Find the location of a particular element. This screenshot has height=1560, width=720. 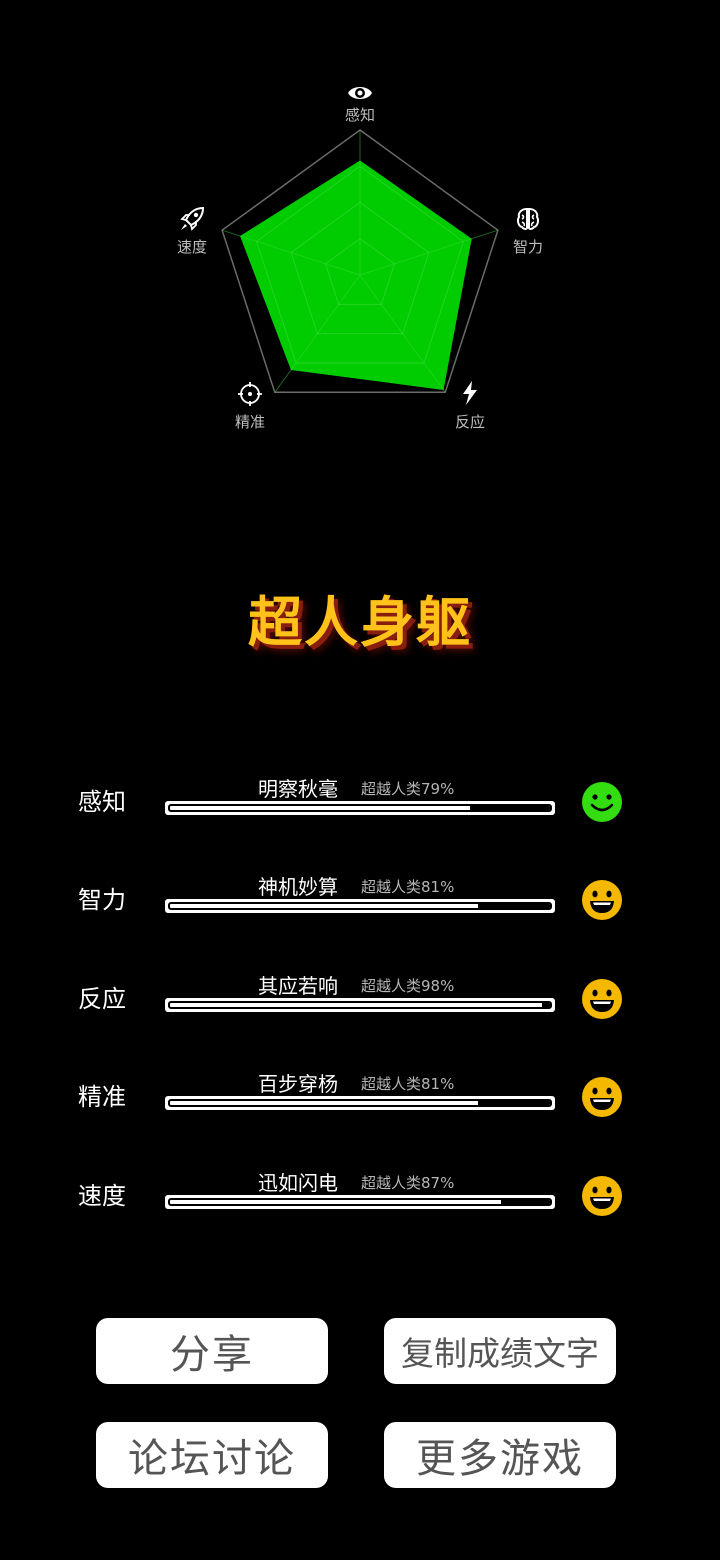

rocket-icon is located at coordinates (192, 218).